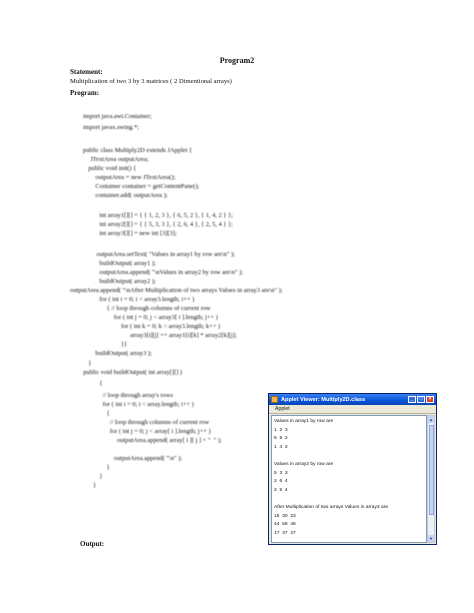 Image resolution: width=474 pixels, height=613 pixels. Describe the element at coordinates (282, 409) in the screenshot. I see `applet-menu: Applet` at that location.